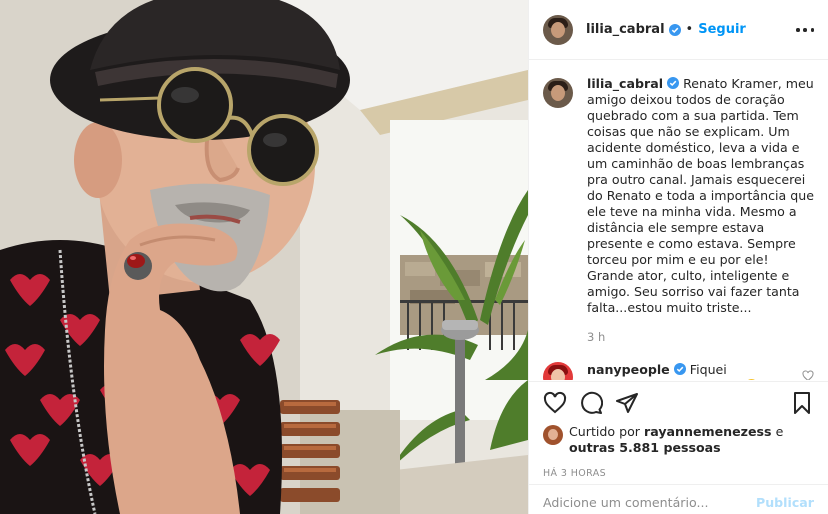 The image size is (828, 514). I want to click on heart-icon, so click(555, 403).